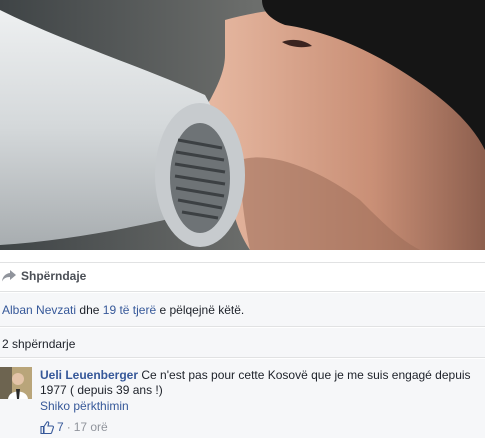 The width and height of the screenshot is (485, 438). What do you see at coordinates (89, 375) in the screenshot?
I see `comment-author-link: Ueli Leuenberger` at bounding box center [89, 375].